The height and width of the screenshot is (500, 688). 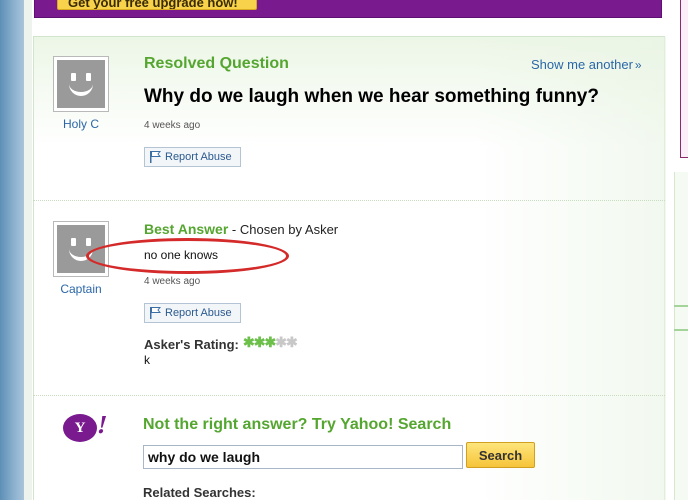 What do you see at coordinates (283, 229) in the screenshot?
I see `chosen-by-text: - Chosen by Asker` at bounding box center [283, 229].